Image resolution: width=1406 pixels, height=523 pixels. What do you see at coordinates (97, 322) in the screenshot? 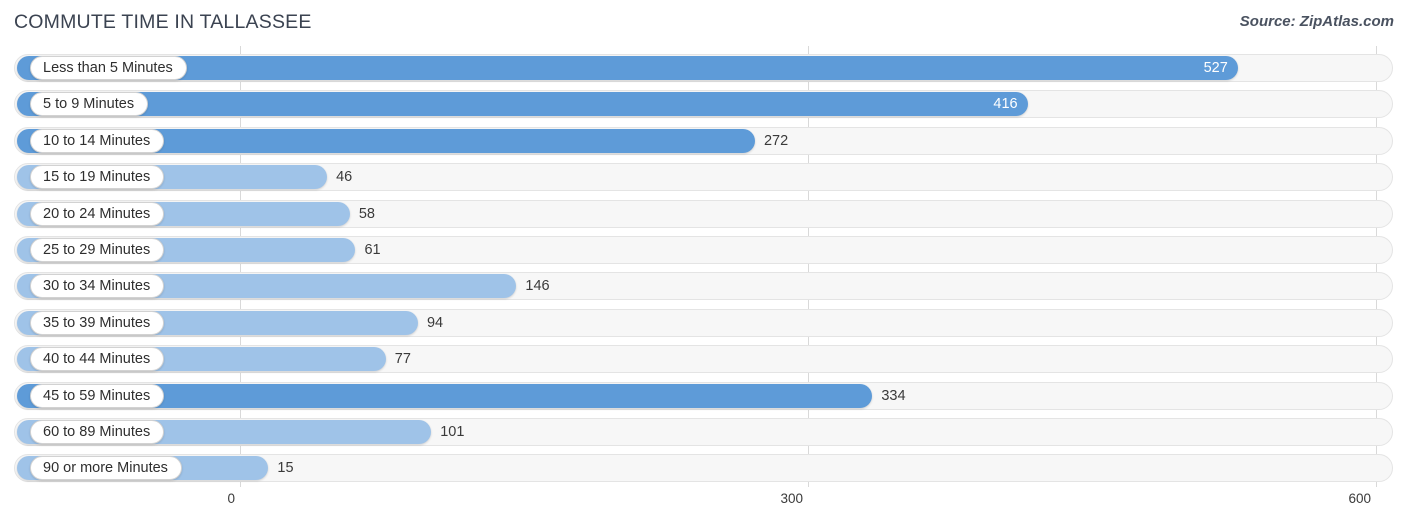
I see `bar-category-label: 35 to 39 Minutes` at bounding box center [97, 322].